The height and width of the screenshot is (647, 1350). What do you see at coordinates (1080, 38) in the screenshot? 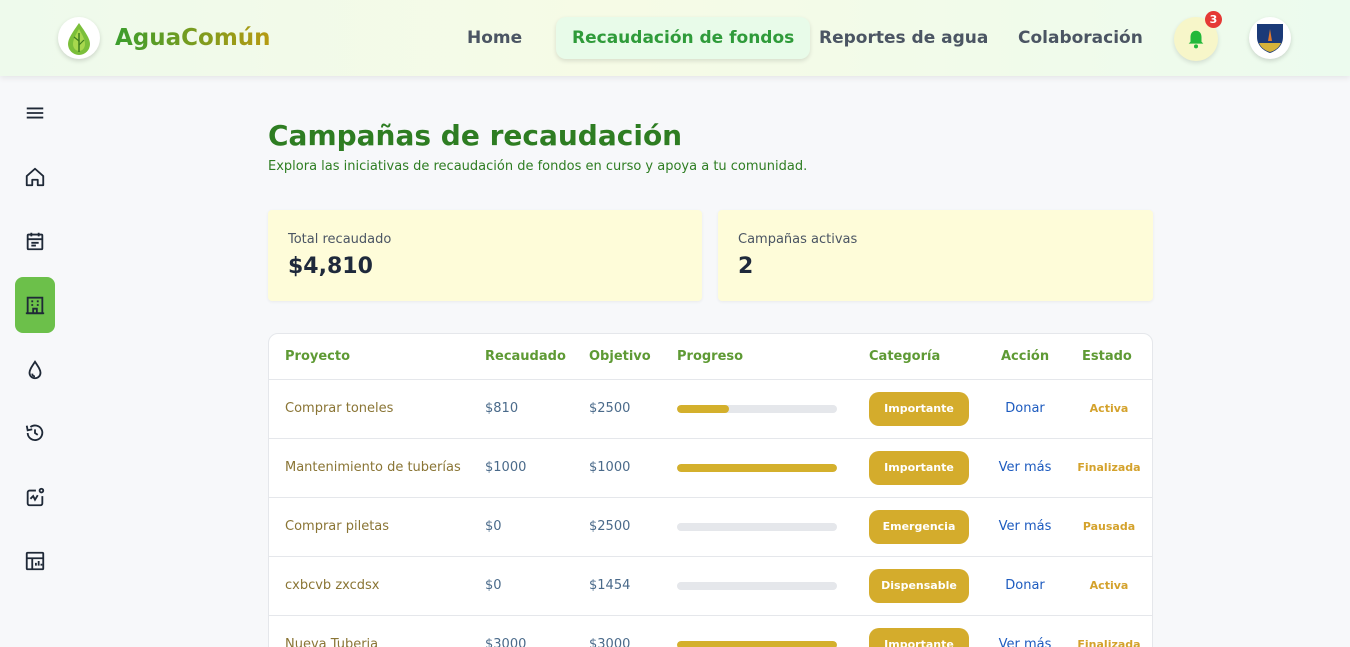
I see `nav-collaboration: Colaboración` at bounding box center [1080, 38].